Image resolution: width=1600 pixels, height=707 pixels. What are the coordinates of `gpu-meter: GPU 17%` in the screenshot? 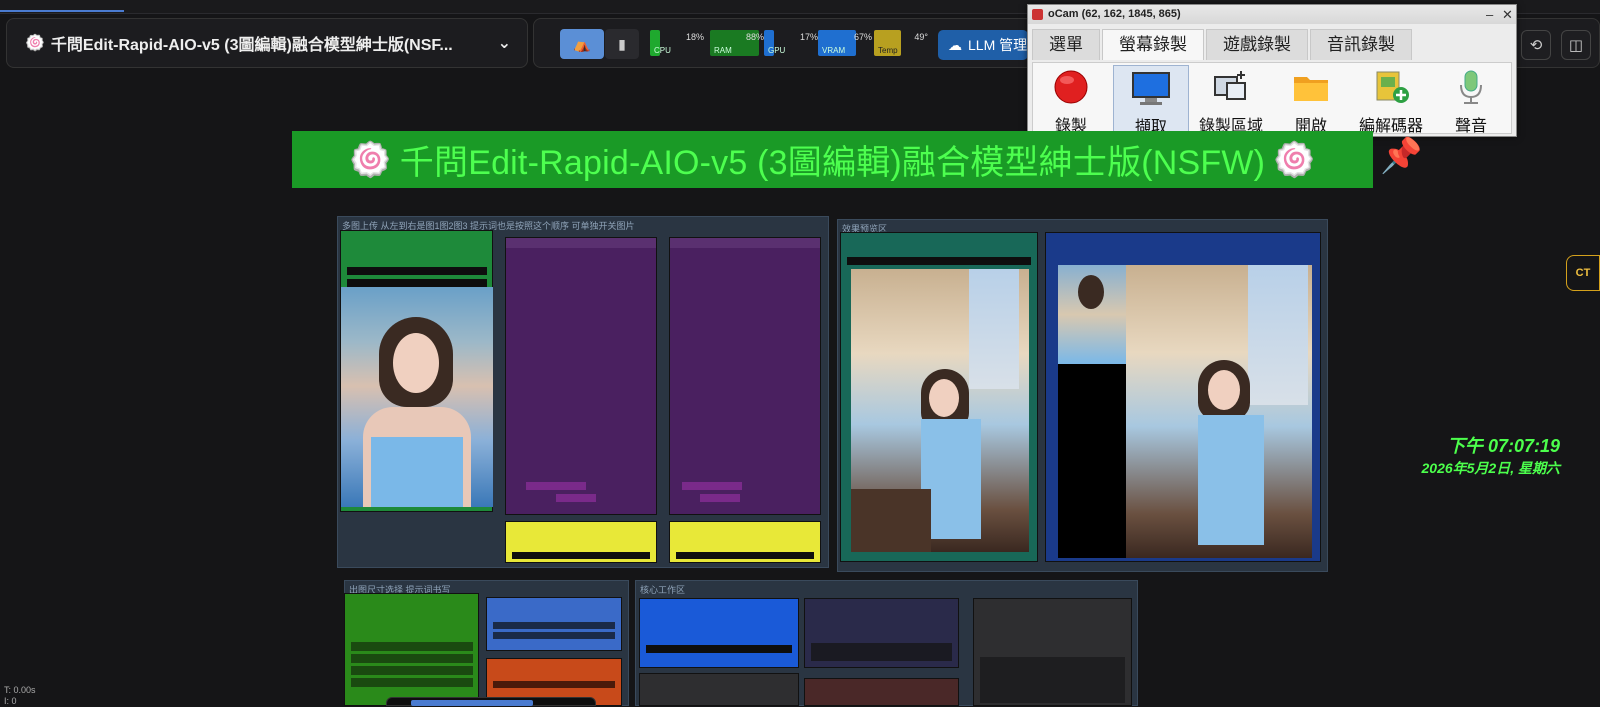 It's located at (792, 43).